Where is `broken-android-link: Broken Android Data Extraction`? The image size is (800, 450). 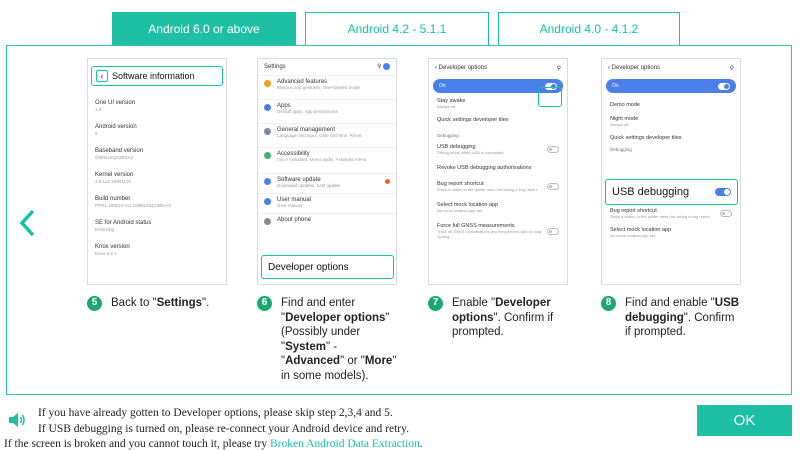 broken-android-link: Broken Android Data Extraction is located at coordinates (345, 444).